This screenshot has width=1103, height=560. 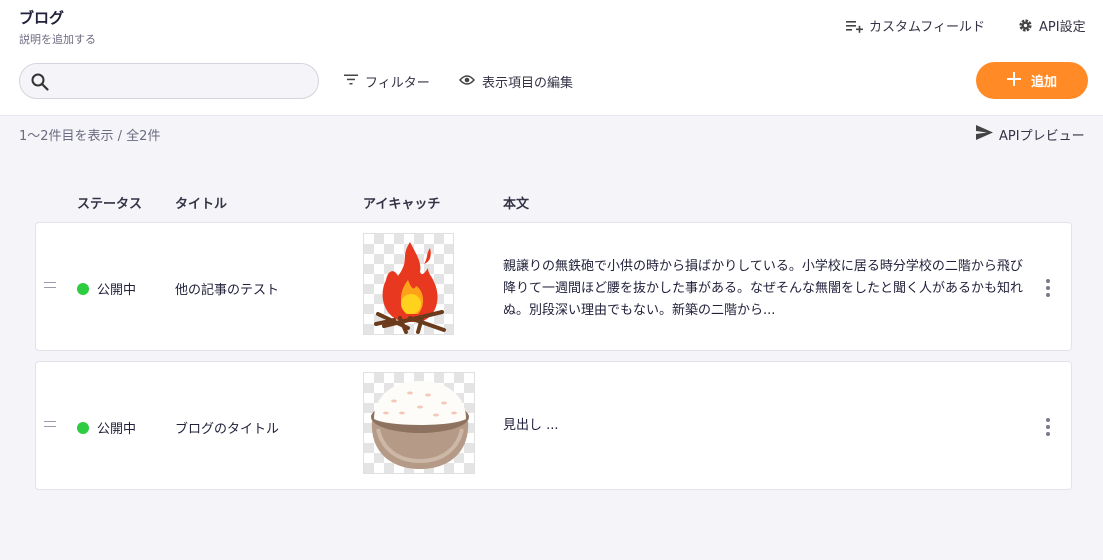 What do you see at coordinates (90, 136) in the screenshot?
I see `result-count: 1〜2件目を表示 / 全2件` at bounding box center [90, 136].